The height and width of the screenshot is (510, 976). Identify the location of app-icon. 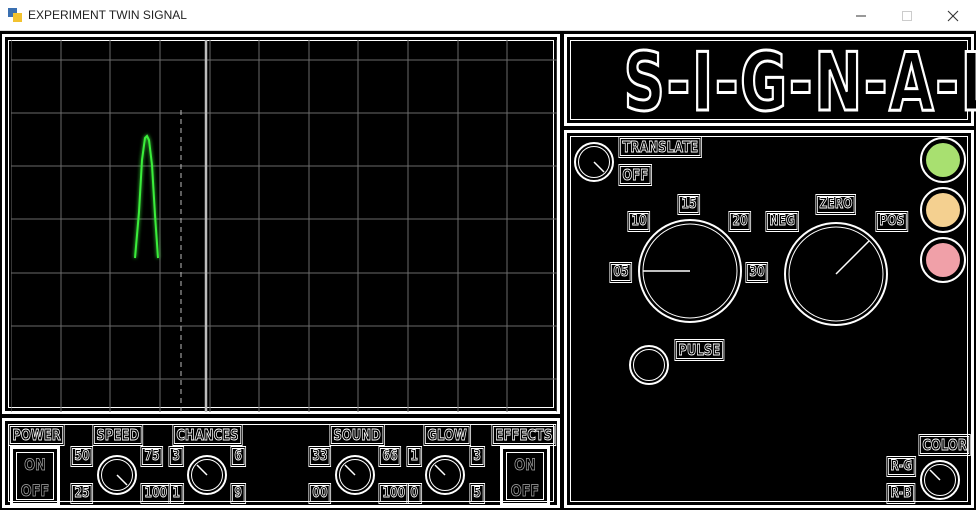
(15, 15).